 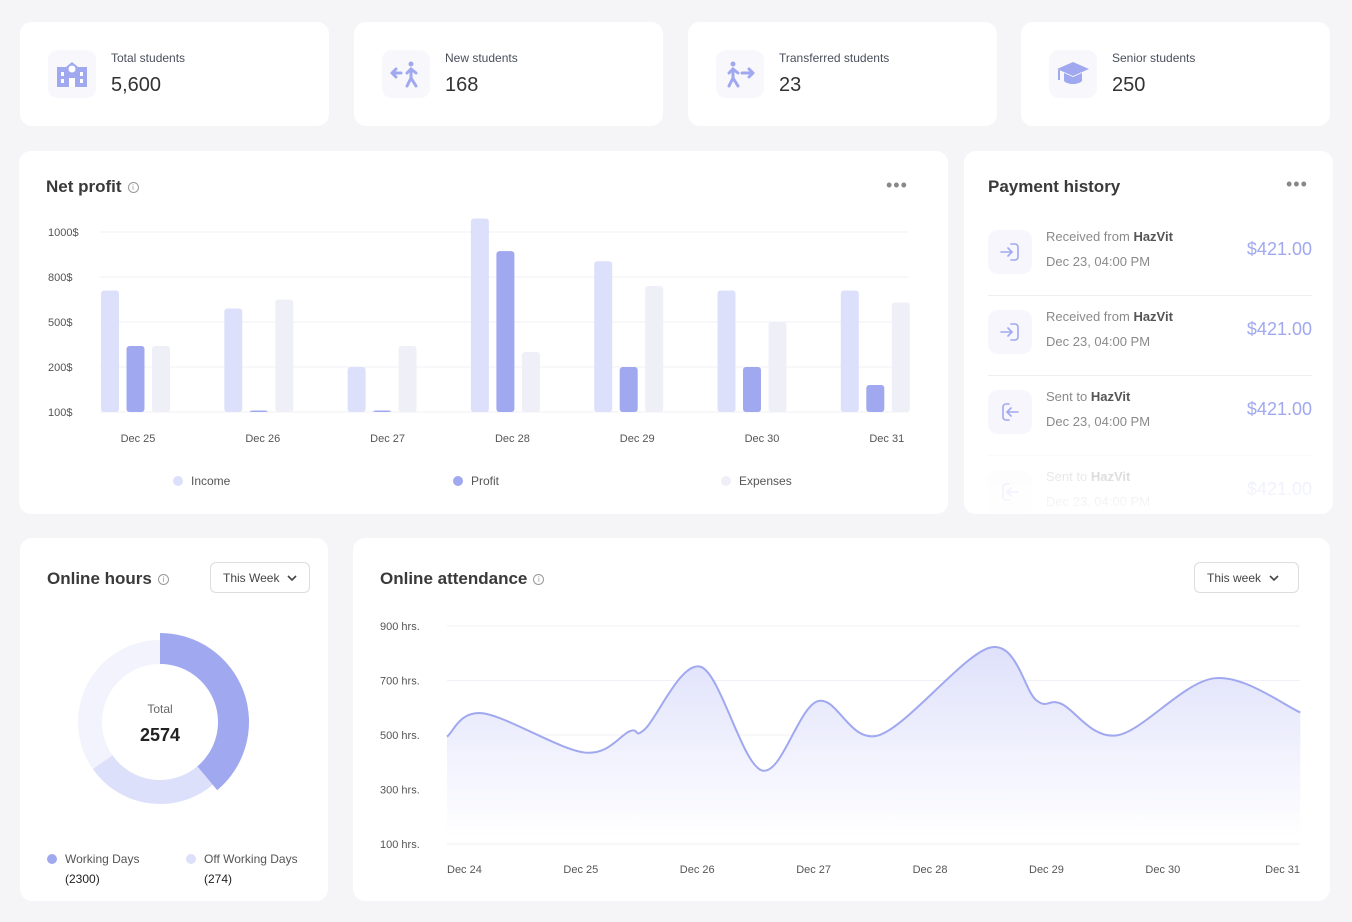 I want to click on online-attendance-title: Online attendance i, so click(x=462, y=579).